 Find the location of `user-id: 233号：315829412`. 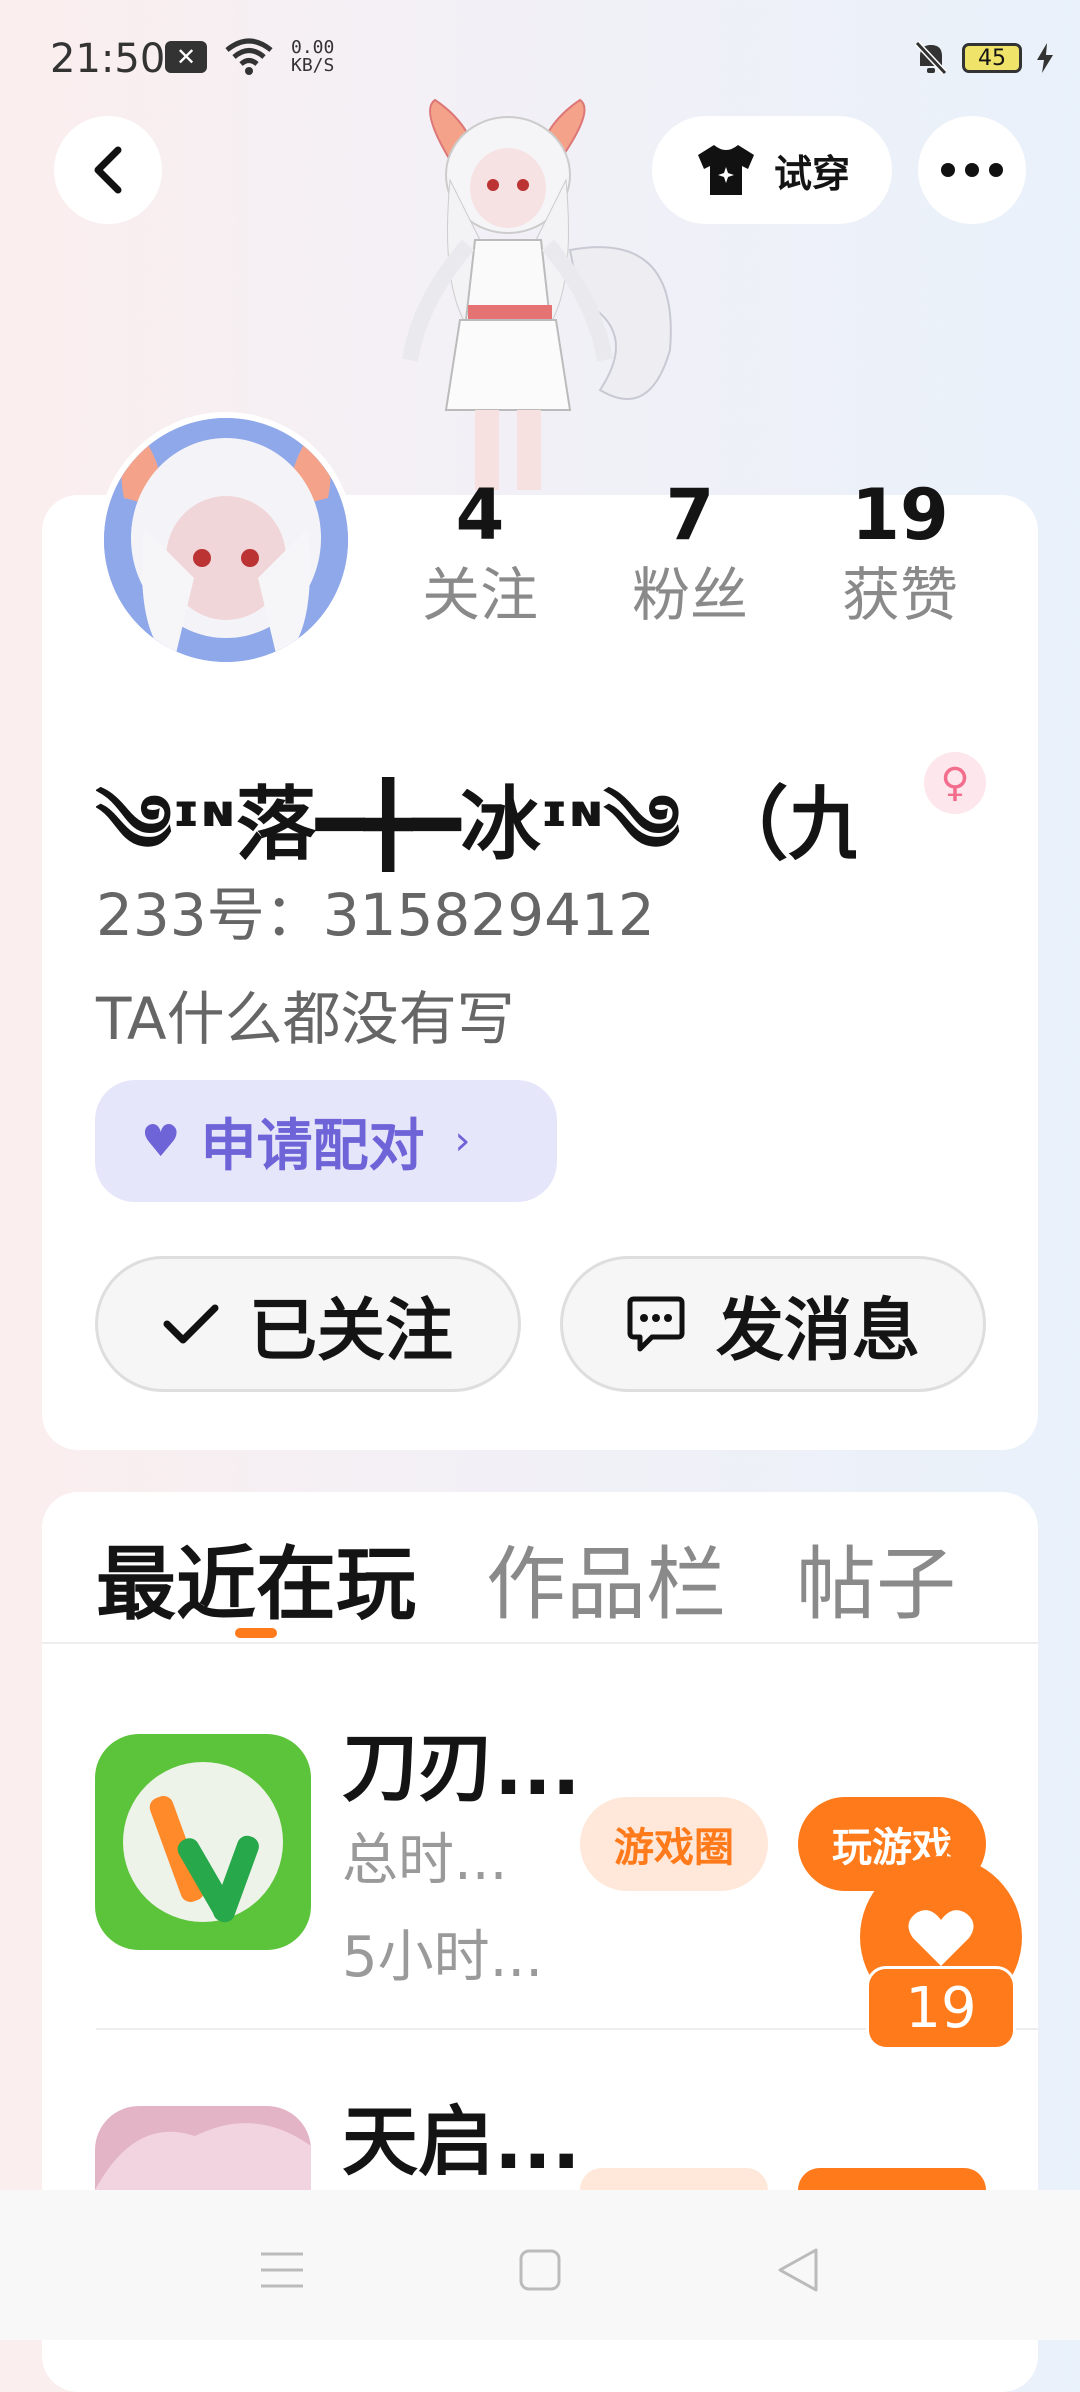

user-id: 233号：315829412 is located at coordinates (375, 915).